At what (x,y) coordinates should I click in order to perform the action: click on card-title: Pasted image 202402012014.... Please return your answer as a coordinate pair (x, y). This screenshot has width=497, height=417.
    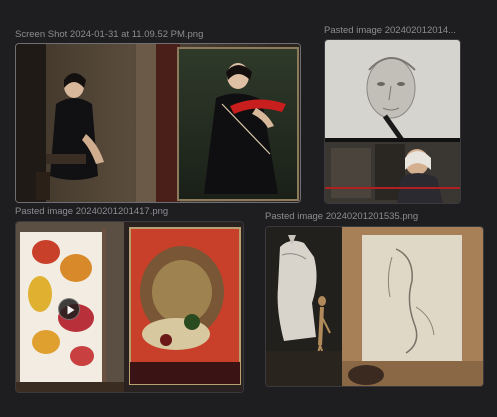
    Looking at the image, I should click on (390, 30).